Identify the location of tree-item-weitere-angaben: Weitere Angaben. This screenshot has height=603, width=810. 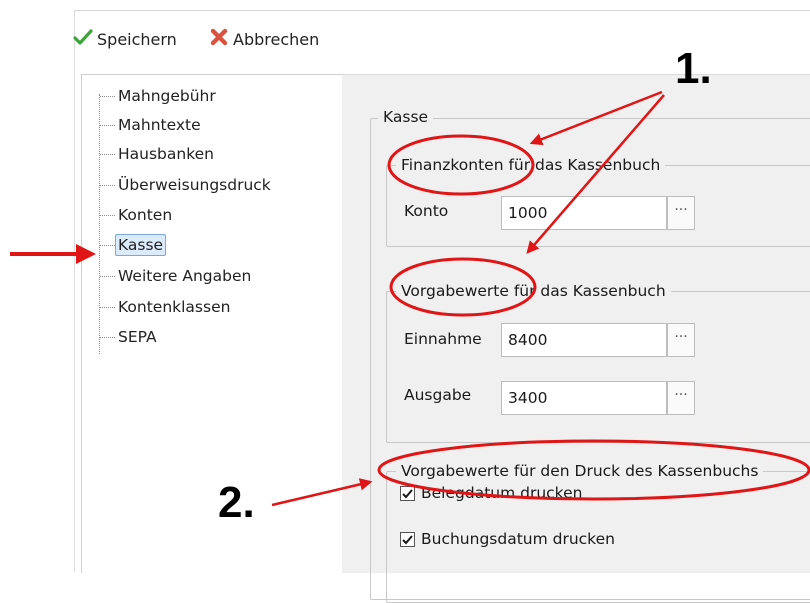
(177, 276).